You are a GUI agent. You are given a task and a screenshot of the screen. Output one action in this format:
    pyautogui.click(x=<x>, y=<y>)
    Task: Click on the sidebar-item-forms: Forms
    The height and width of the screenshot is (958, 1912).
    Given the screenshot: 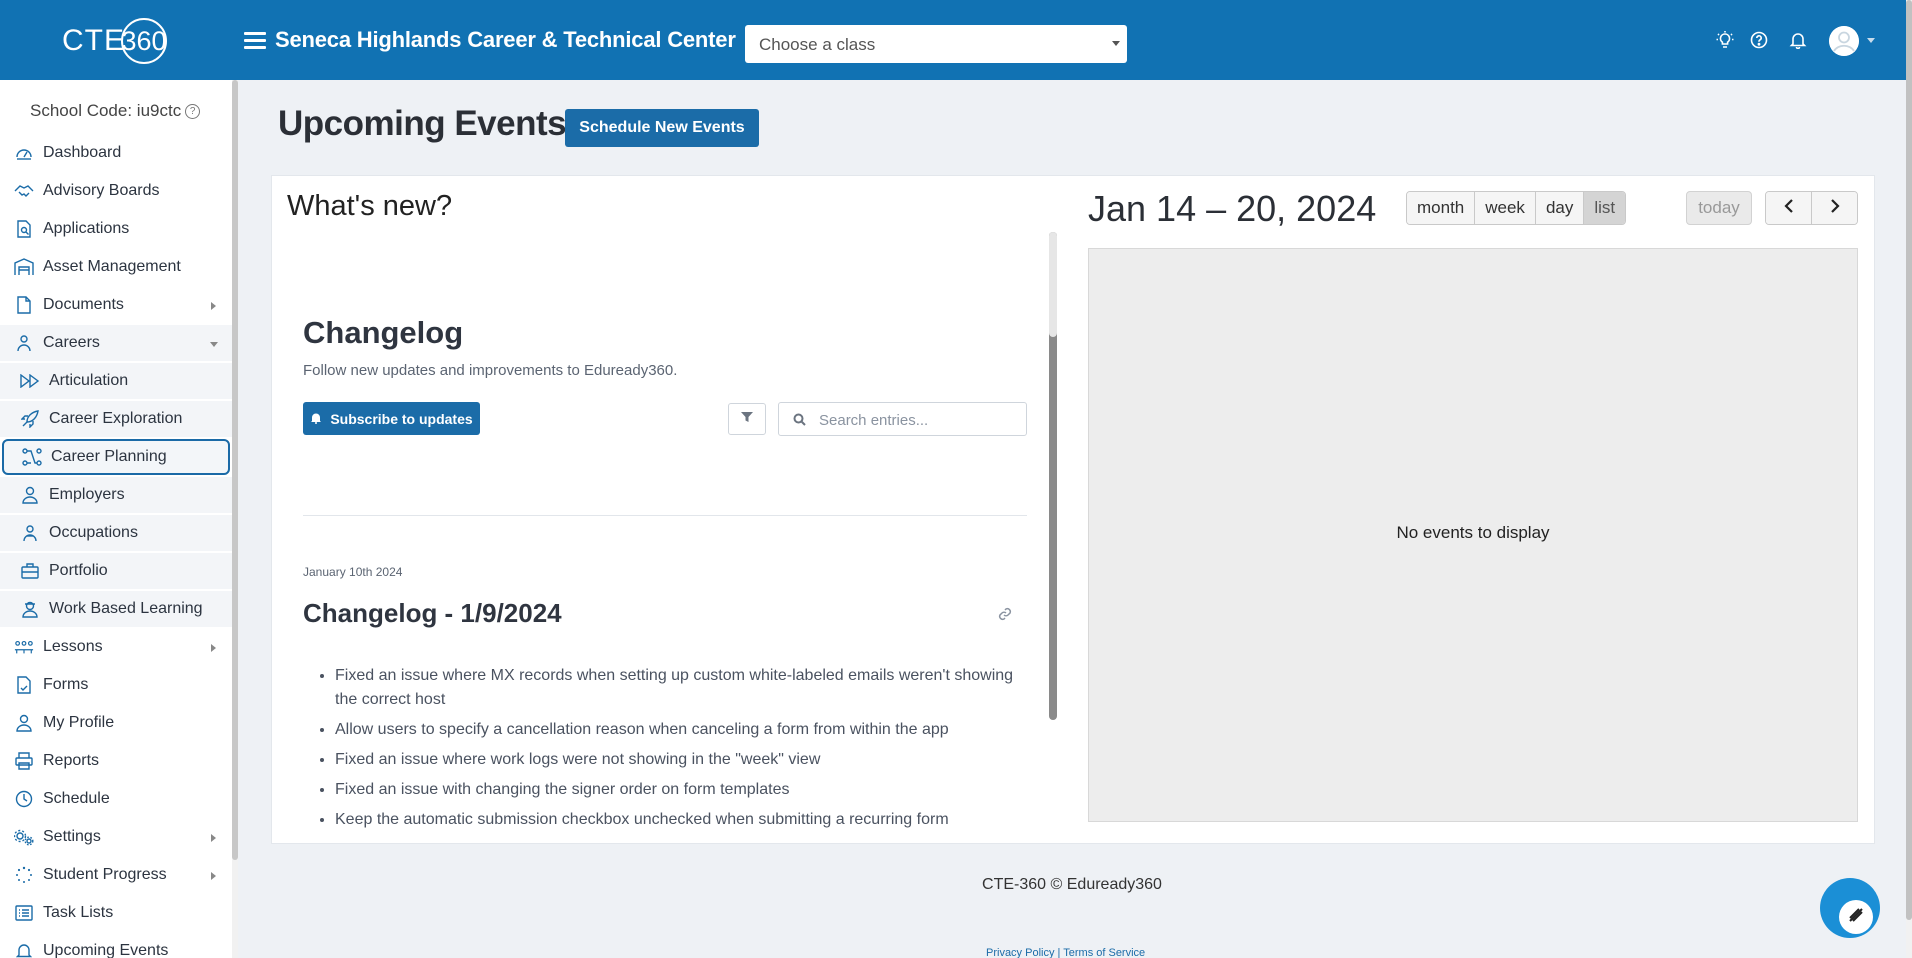 What is the action you would take?
    pyautogui.click(x=116, y=685)
    